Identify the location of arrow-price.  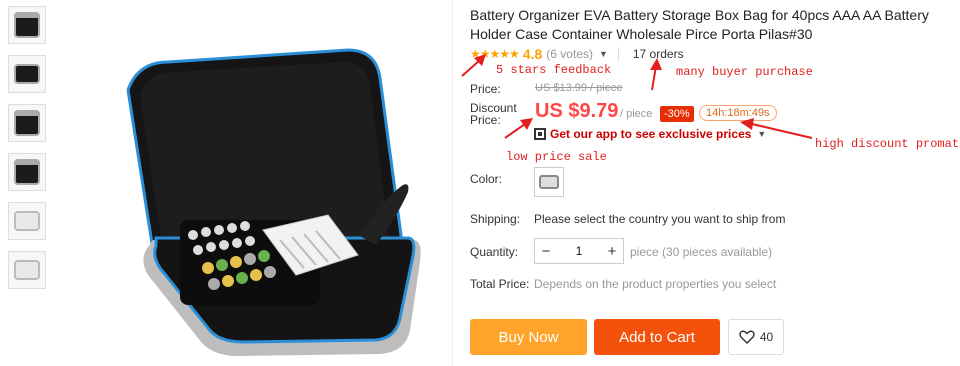
(515, 131).